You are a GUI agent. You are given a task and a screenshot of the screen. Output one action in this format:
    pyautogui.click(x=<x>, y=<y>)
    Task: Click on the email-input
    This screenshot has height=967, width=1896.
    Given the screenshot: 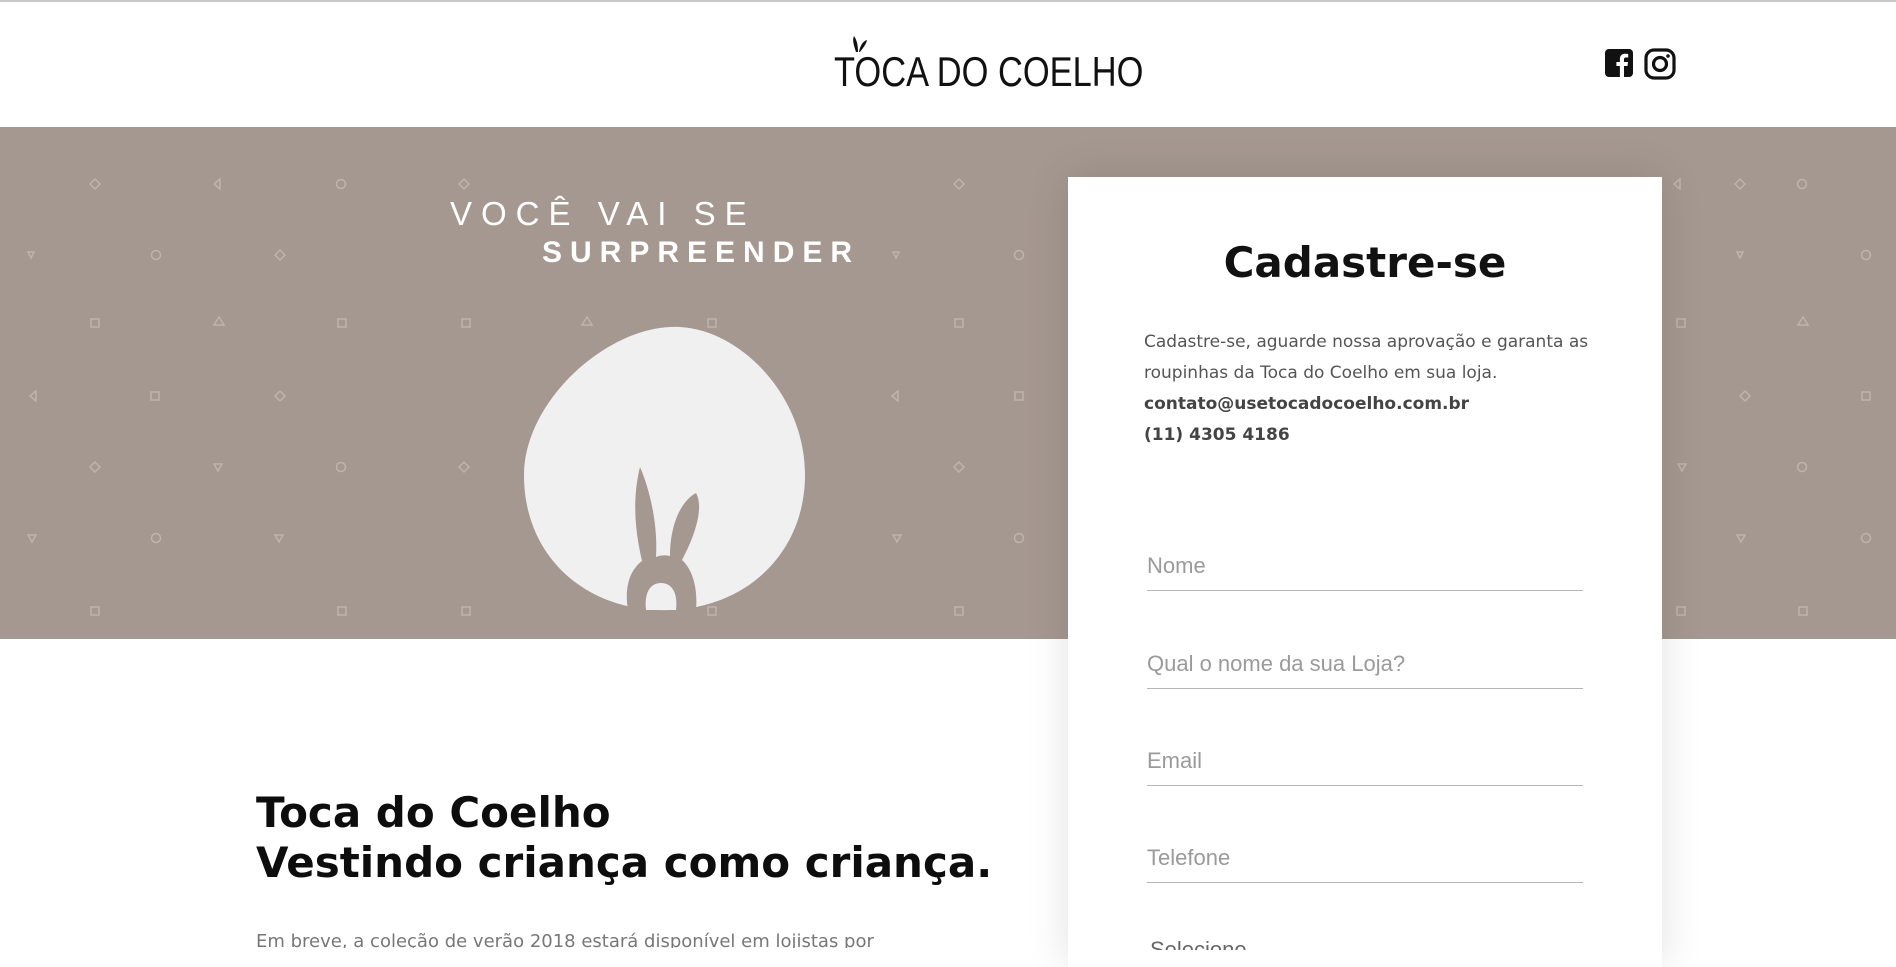 What is the action you would take?
    pyautogui.click(x=1365, y=763)
    